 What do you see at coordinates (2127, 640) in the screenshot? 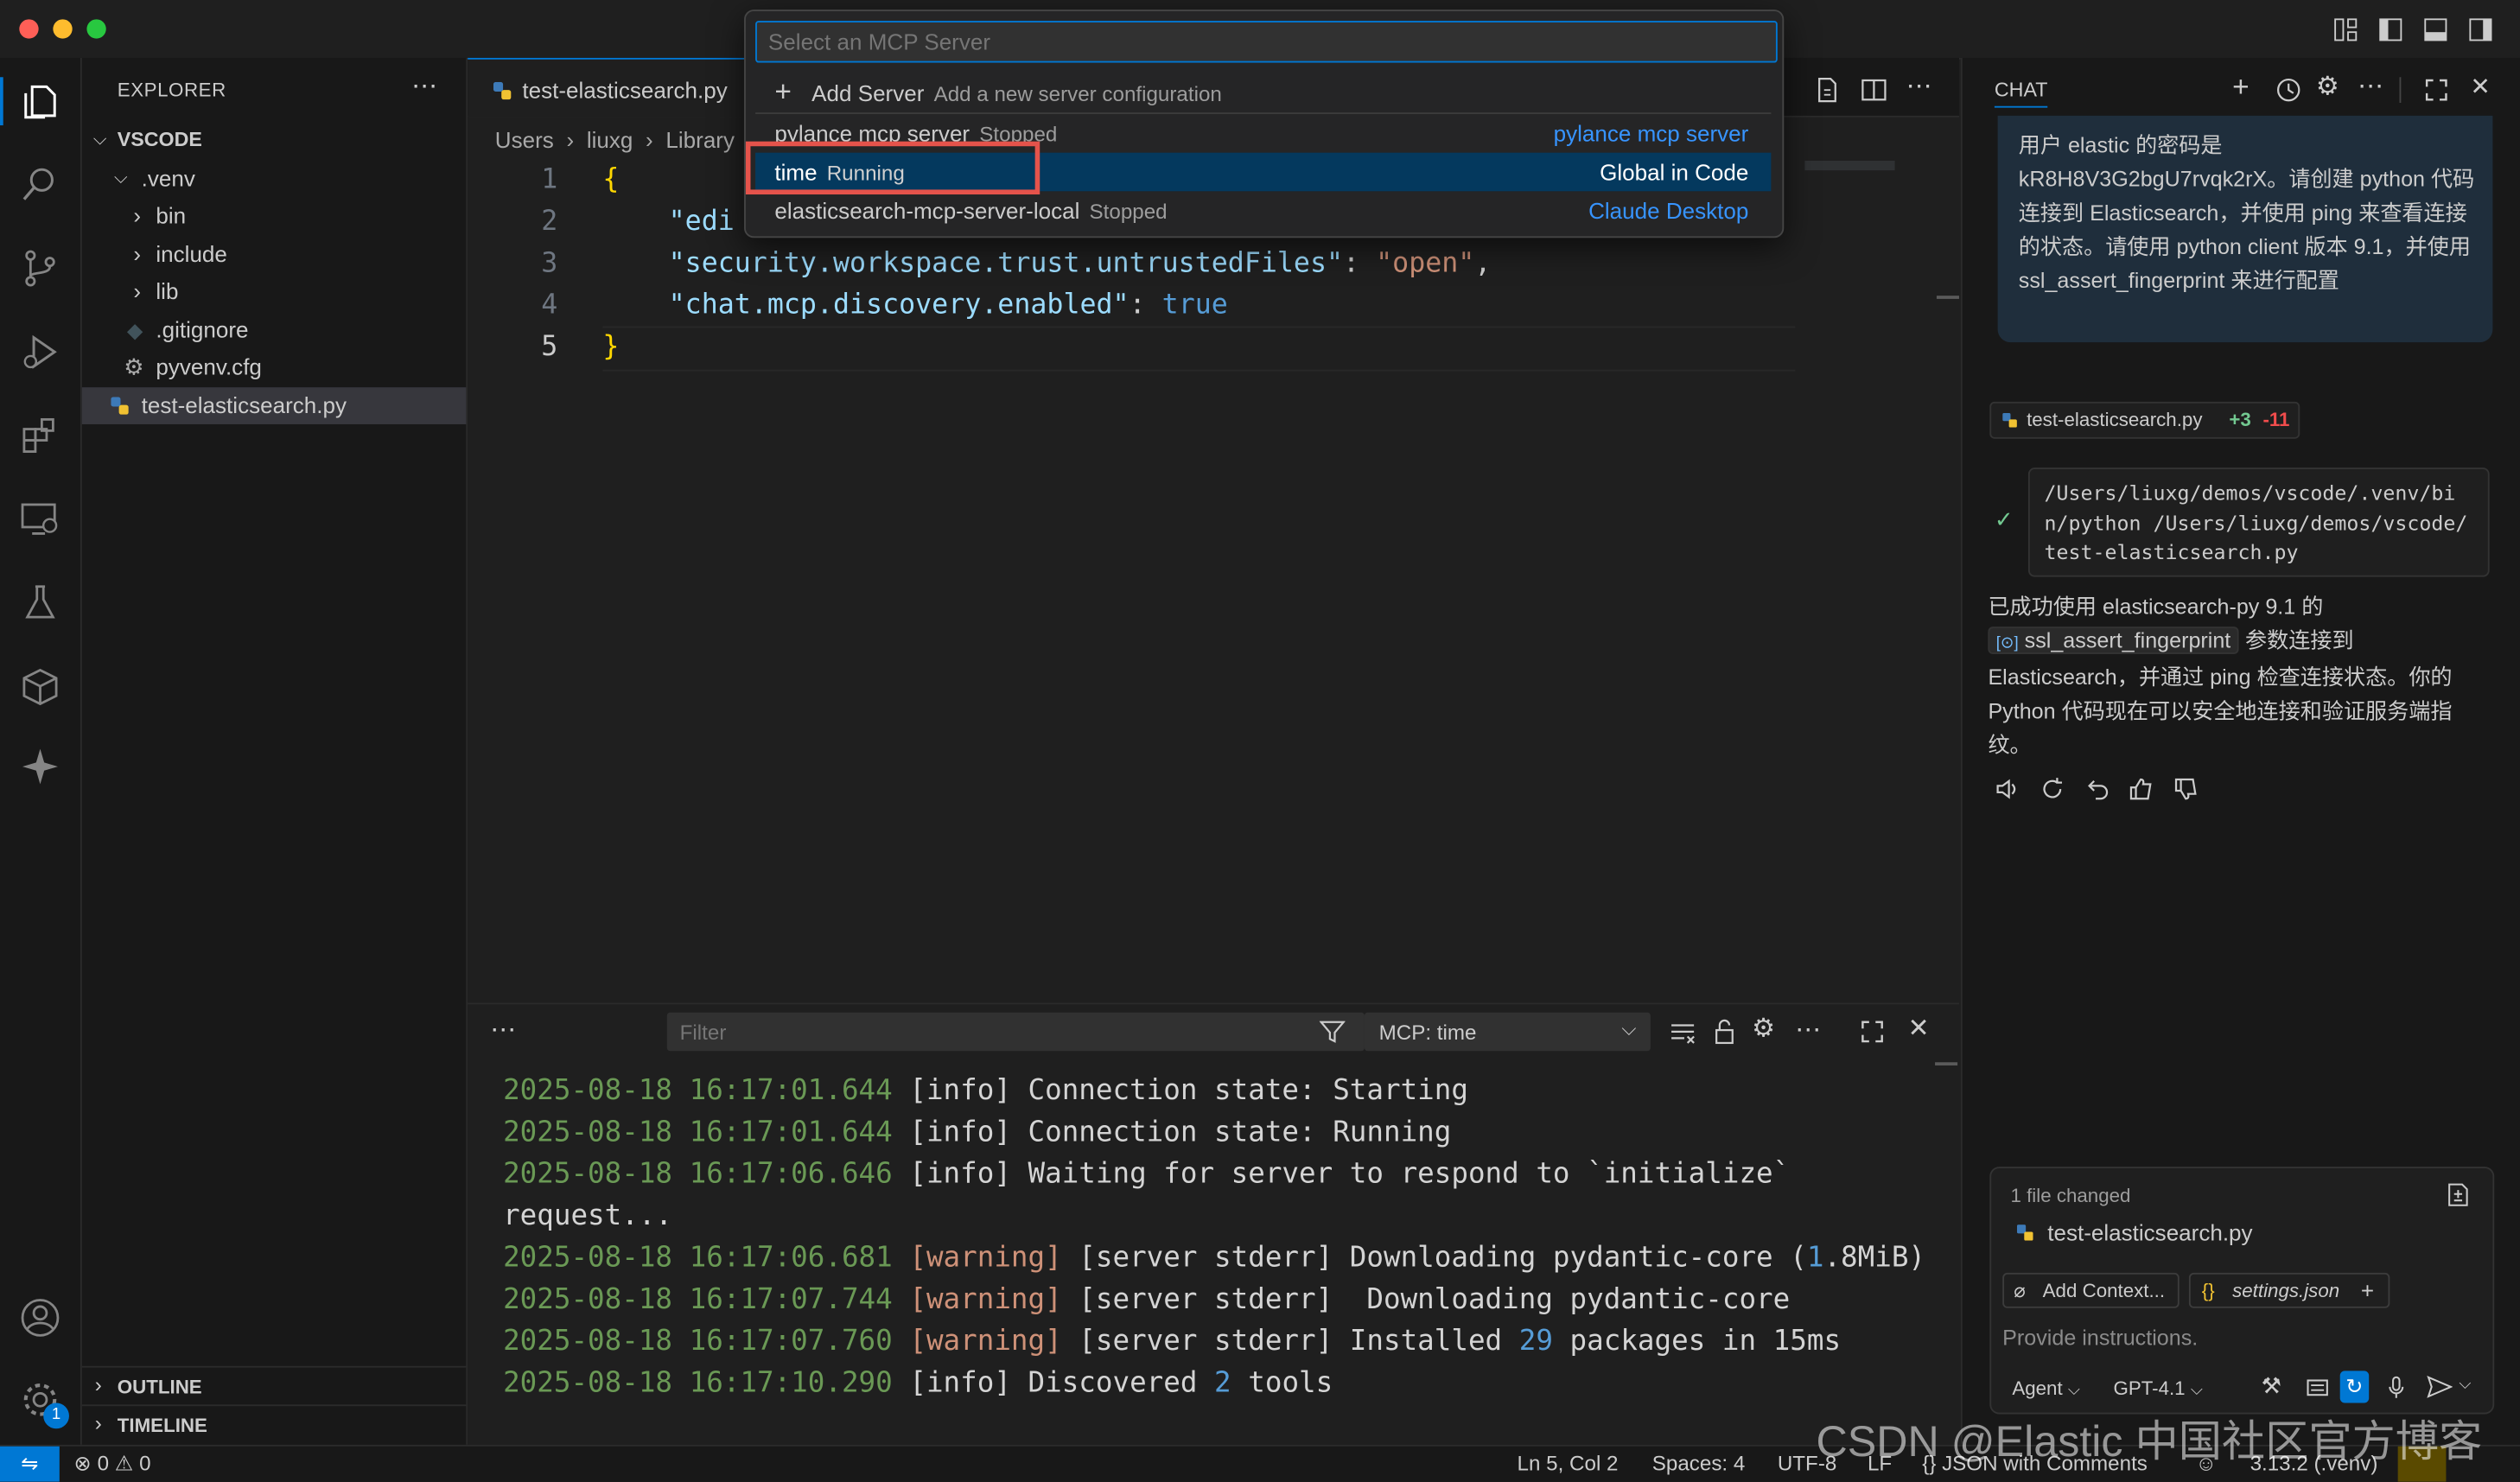
I see `code-symbol-label: ssl_assert_fingerprint` at bounding box center [2127, 640].